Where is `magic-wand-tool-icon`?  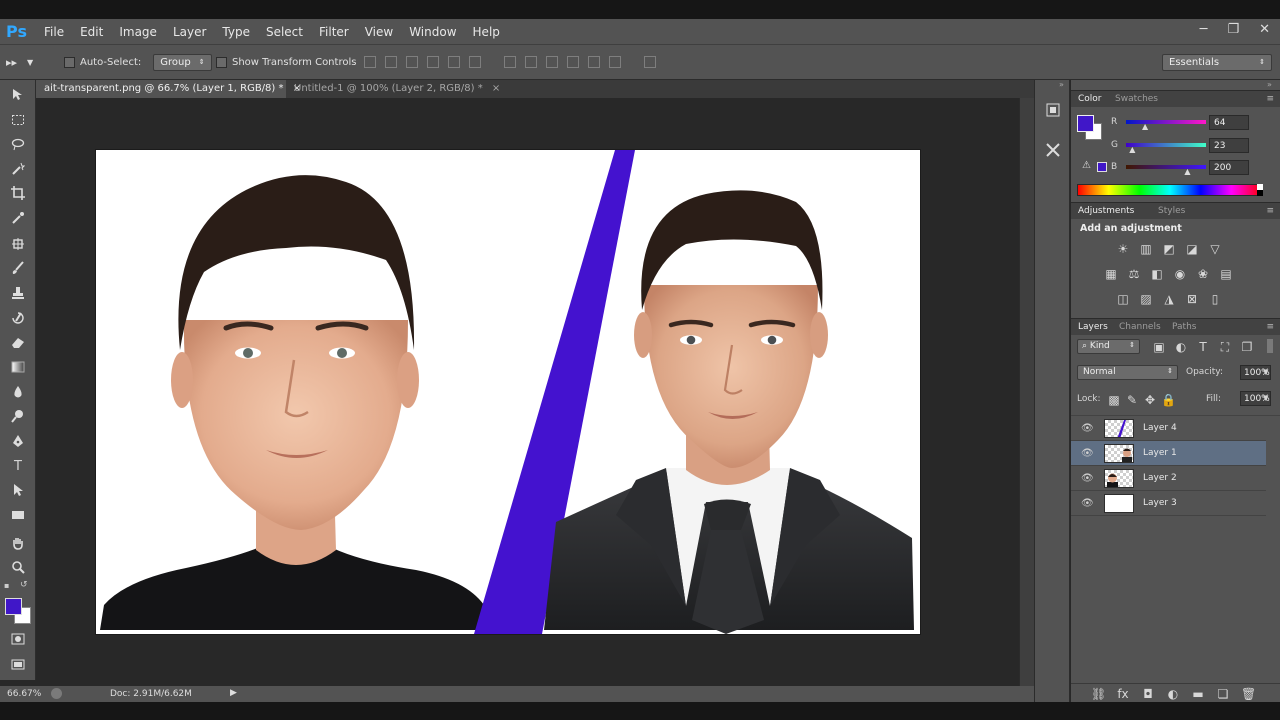 magic-wand-tool-icon is located at coordinates (18, 169).